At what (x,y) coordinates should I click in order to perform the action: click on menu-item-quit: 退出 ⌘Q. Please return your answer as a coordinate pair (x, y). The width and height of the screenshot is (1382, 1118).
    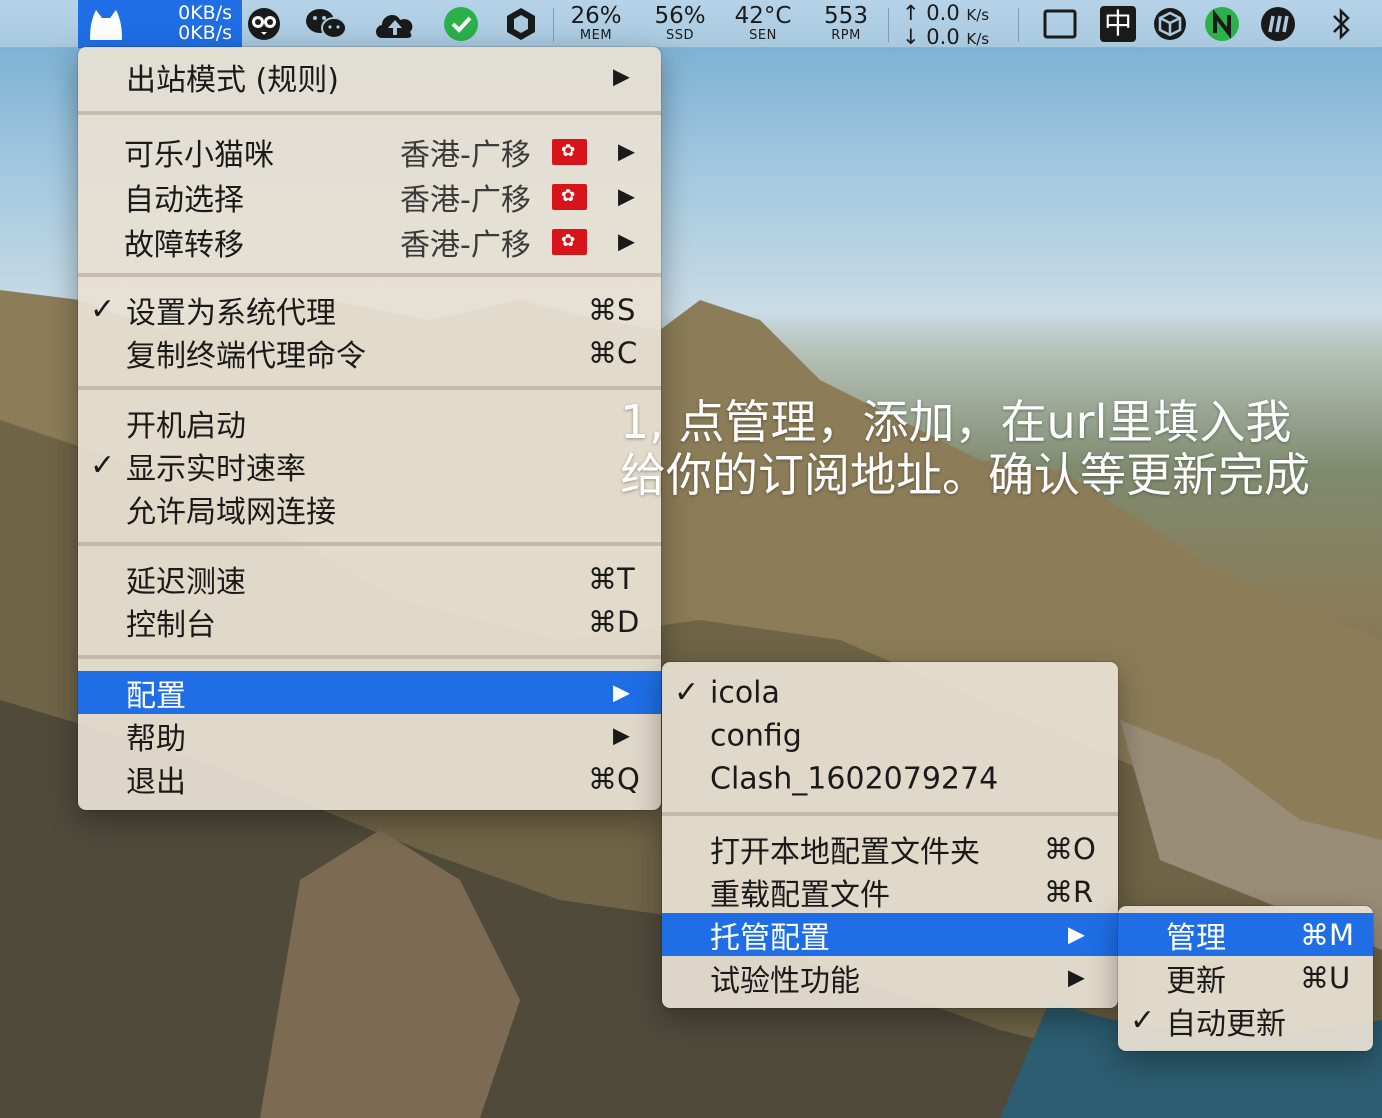
    Looking at the image, I should click on (369, 778).